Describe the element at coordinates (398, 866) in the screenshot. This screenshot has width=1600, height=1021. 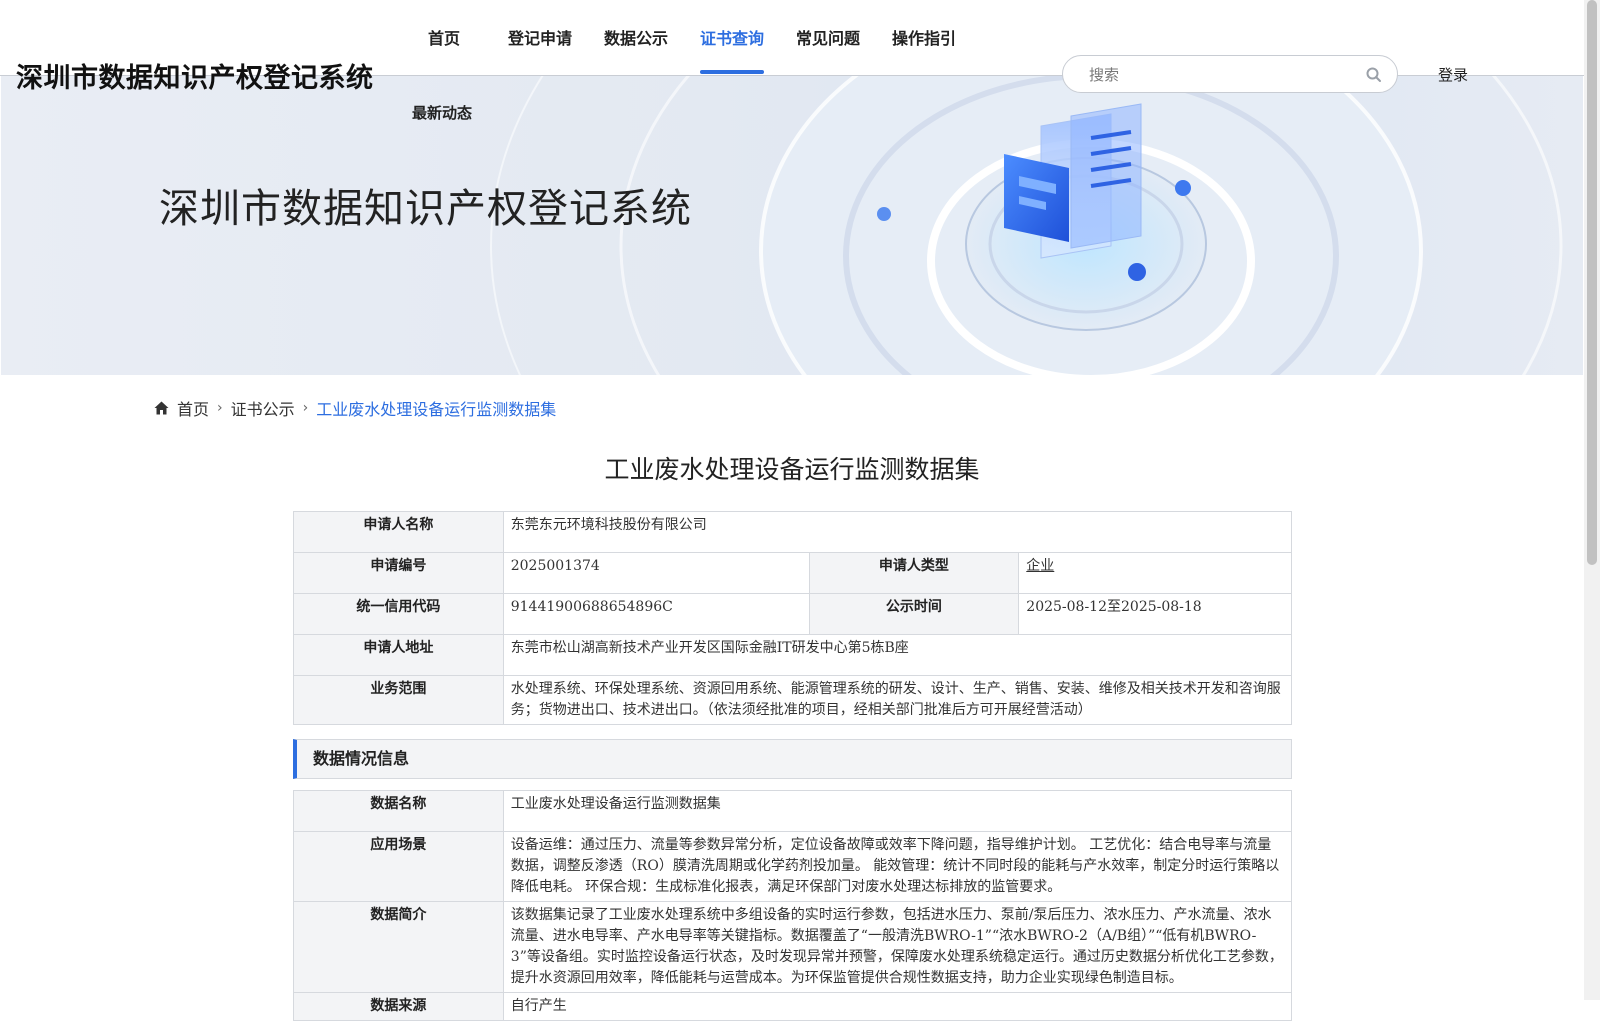
I see `application-scene-label: 应用场景` at that location.